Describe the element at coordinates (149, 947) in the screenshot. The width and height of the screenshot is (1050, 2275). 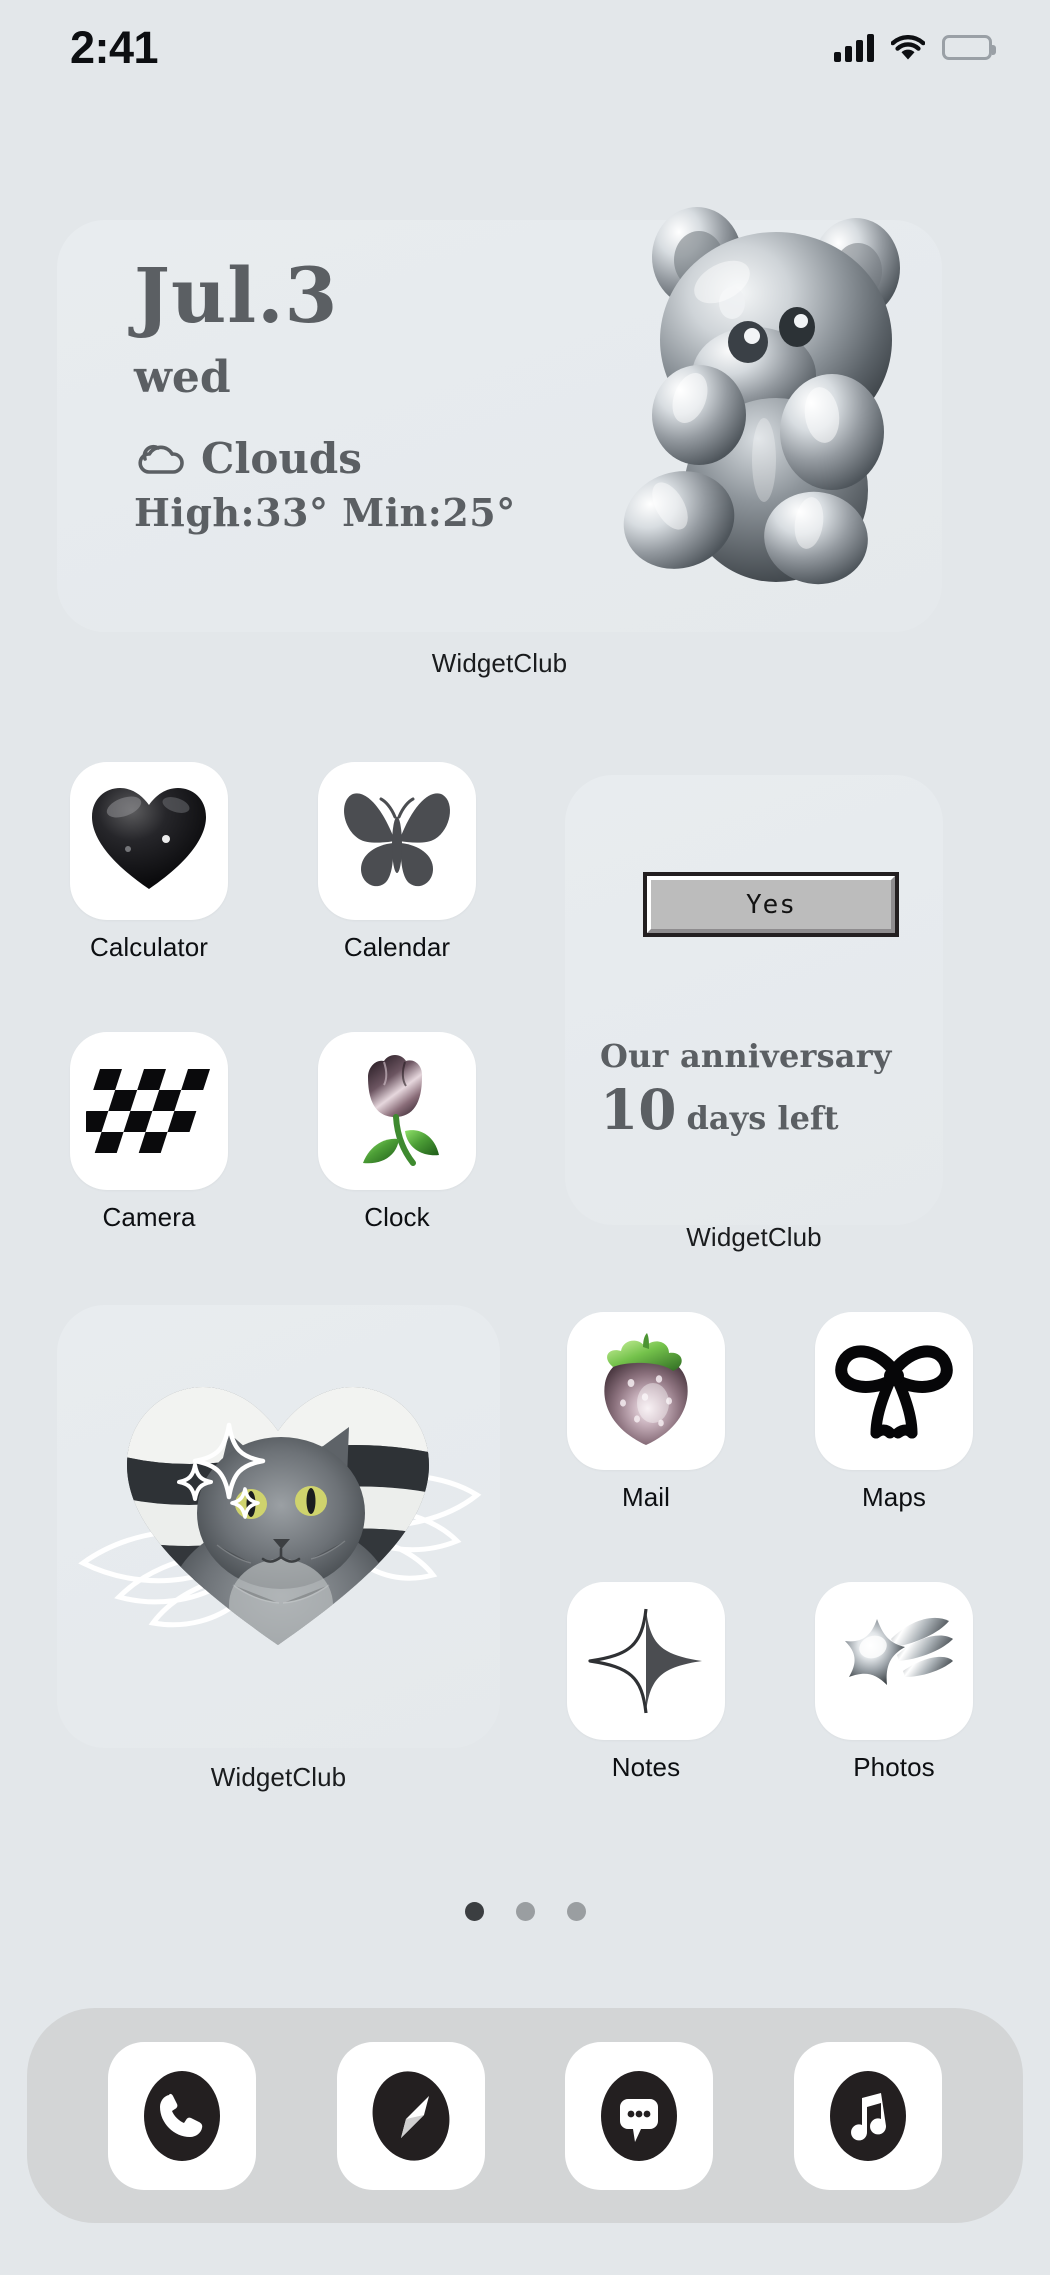
I see `app-label: Calculator` at that location.